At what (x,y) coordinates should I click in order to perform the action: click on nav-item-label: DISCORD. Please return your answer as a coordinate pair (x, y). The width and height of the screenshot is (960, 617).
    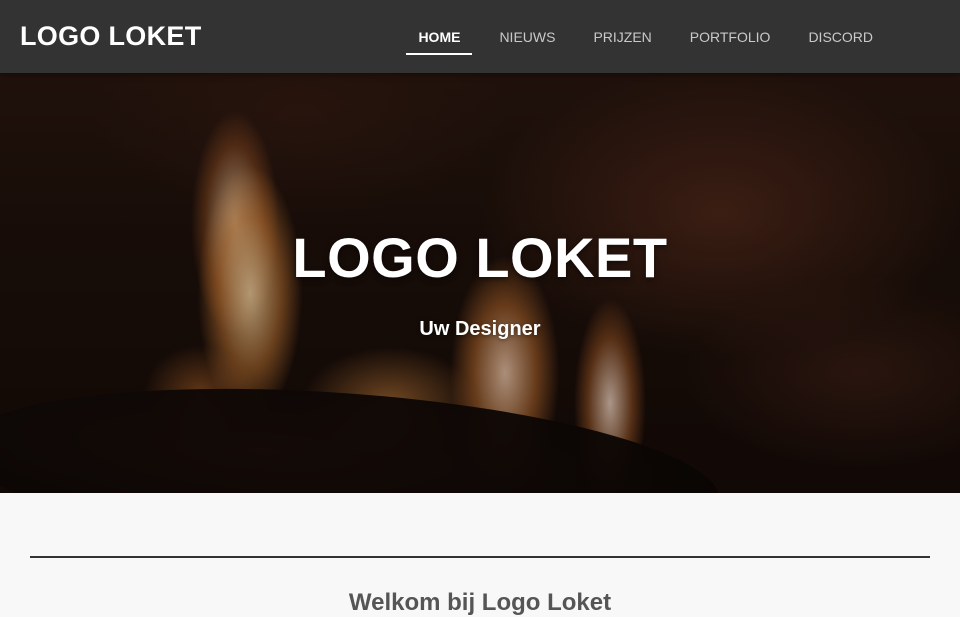
    Looking at the image, I should click on (840, 36).